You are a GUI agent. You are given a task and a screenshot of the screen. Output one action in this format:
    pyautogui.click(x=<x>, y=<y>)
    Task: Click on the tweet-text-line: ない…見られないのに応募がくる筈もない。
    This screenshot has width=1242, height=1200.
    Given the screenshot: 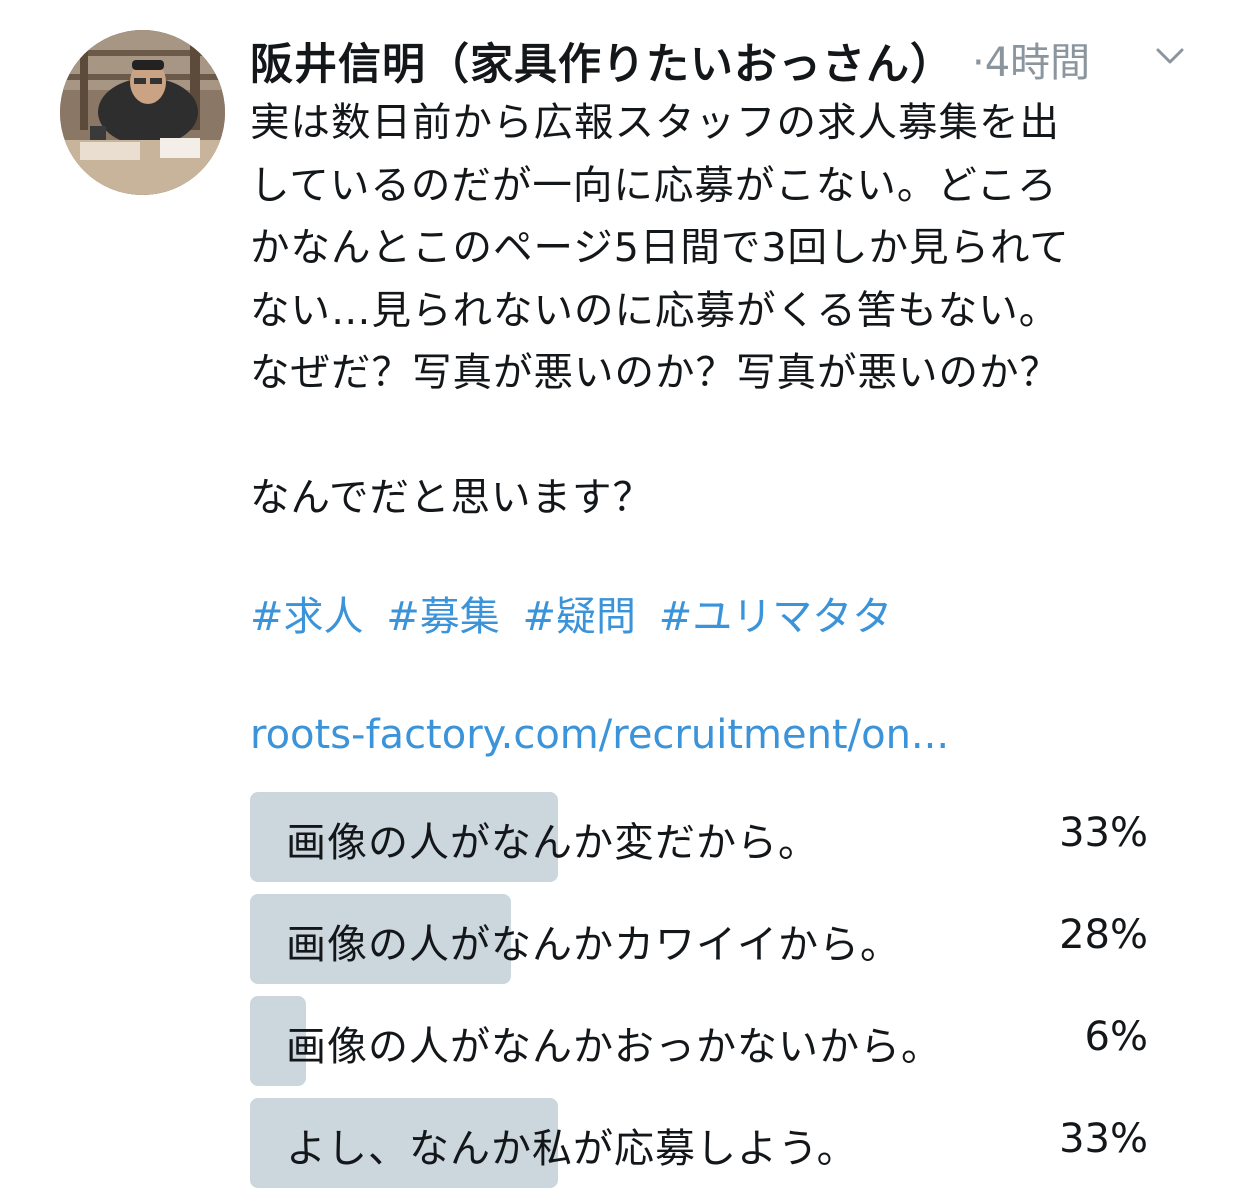 What is the action you would take?
    pyautogui.click(x=655, y=310)
    